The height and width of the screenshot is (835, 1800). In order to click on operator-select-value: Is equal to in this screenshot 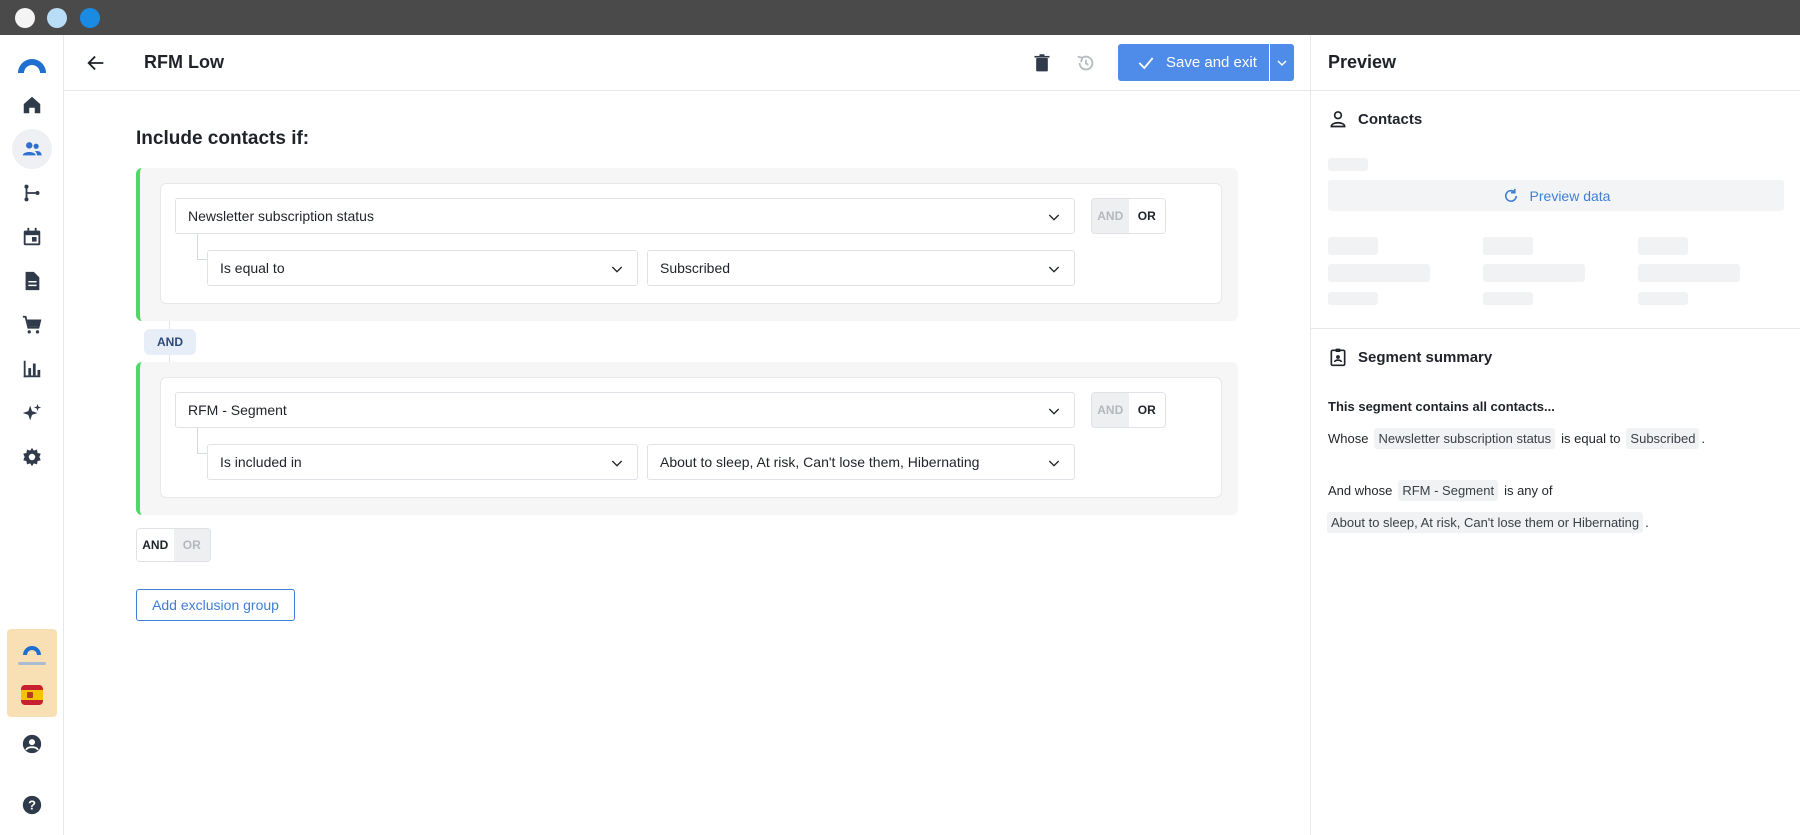, I will do `click(252, 268)`.